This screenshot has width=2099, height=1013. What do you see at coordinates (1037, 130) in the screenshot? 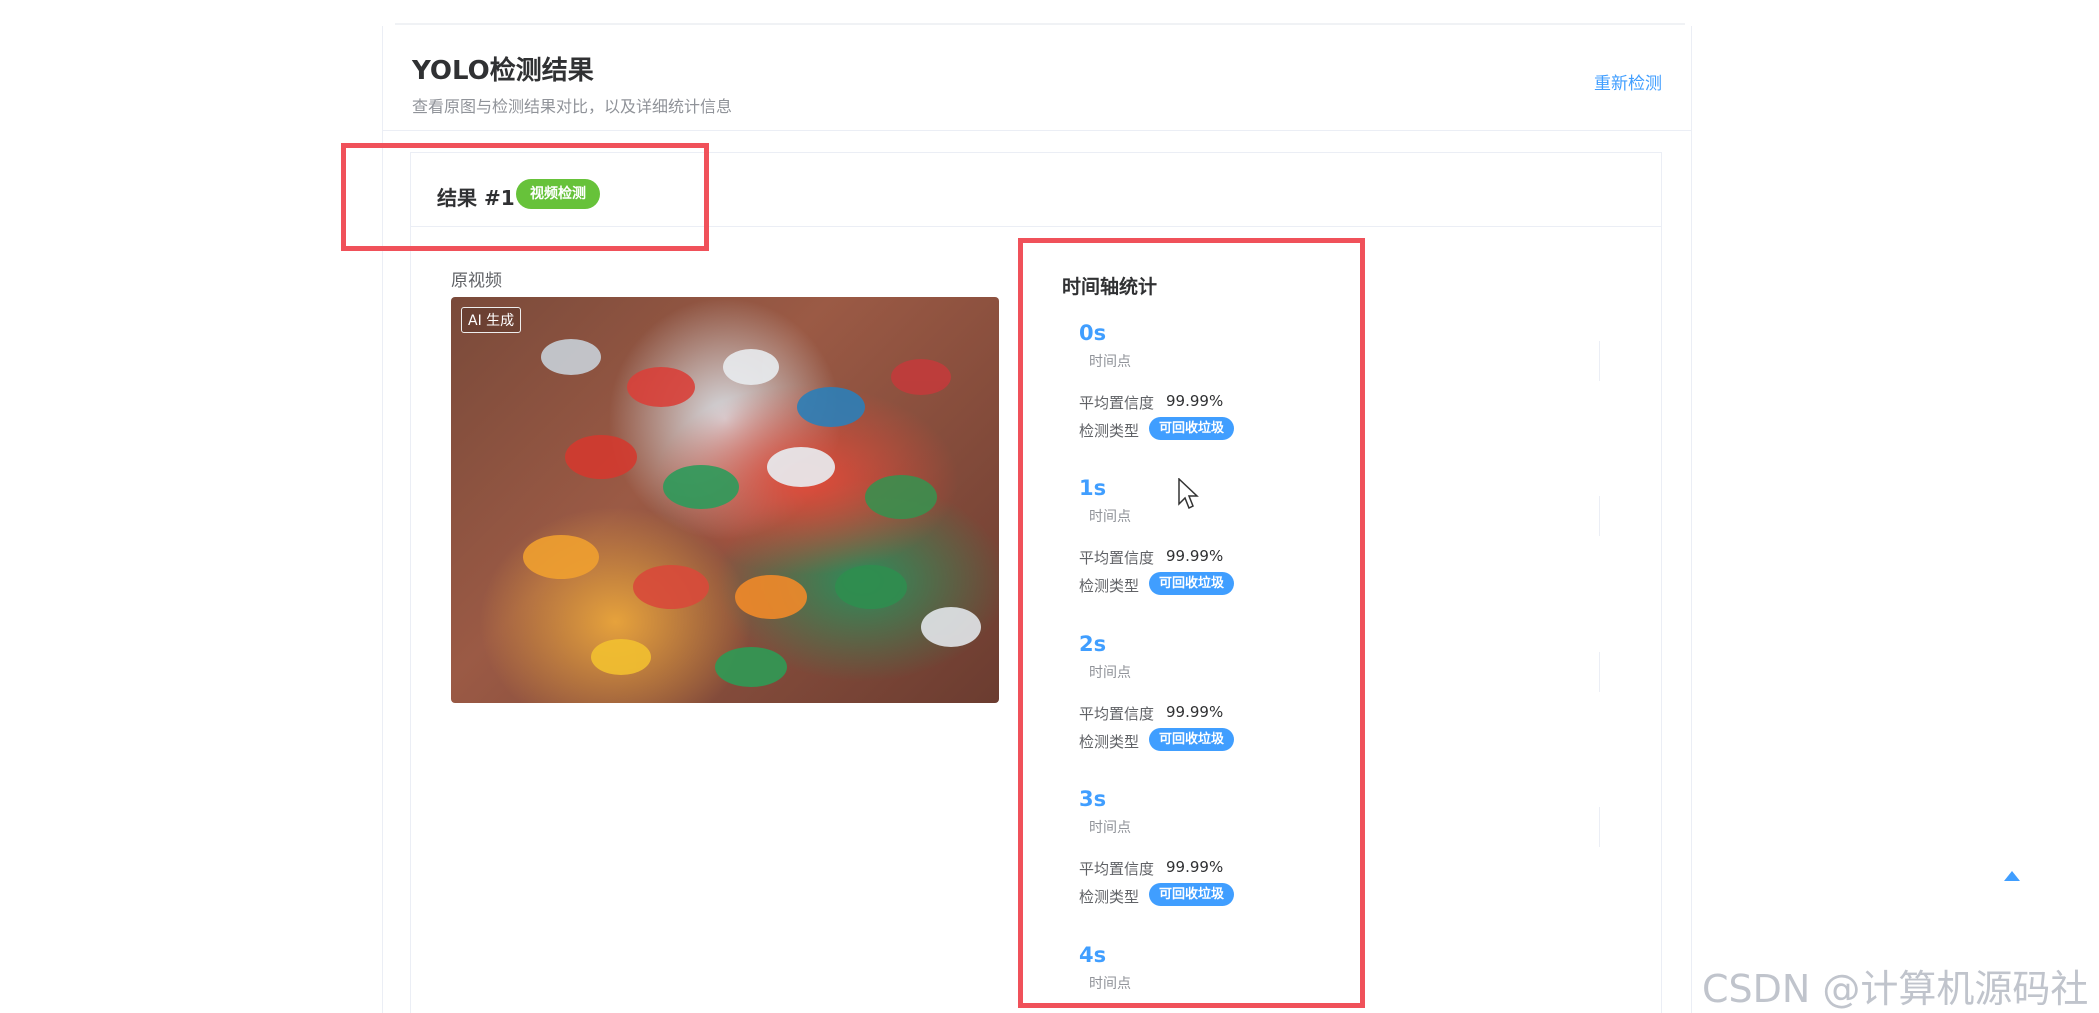
I see `header-divider` at bounding box center [1037, 130].